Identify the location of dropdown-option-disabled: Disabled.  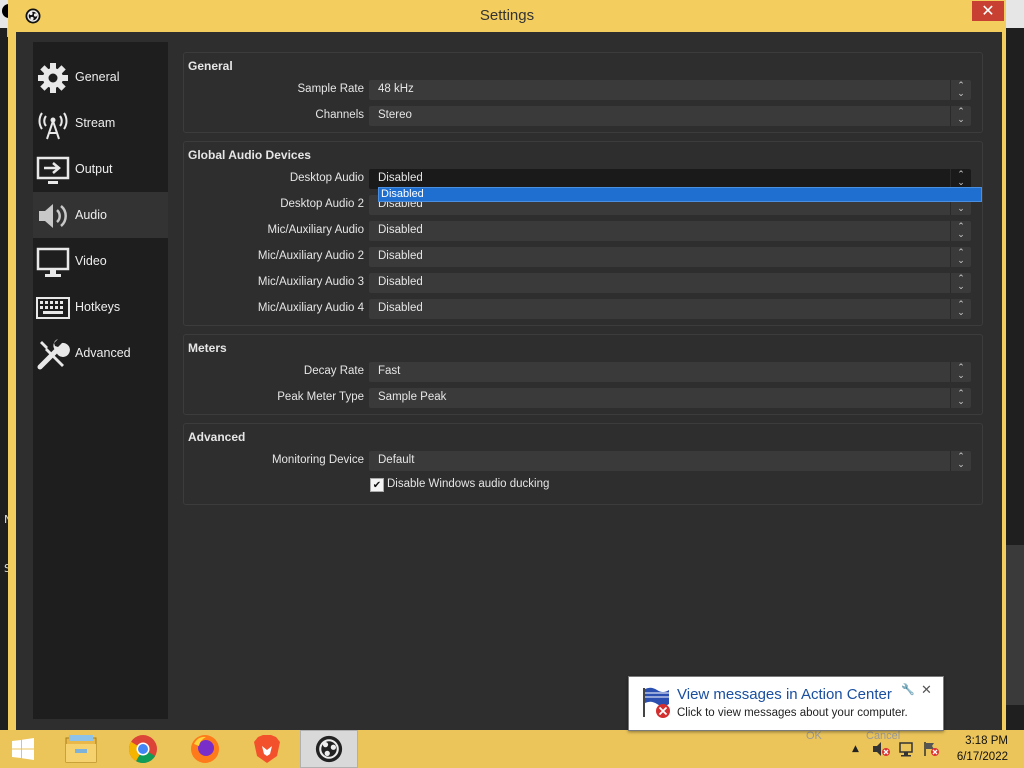
(402, 194).